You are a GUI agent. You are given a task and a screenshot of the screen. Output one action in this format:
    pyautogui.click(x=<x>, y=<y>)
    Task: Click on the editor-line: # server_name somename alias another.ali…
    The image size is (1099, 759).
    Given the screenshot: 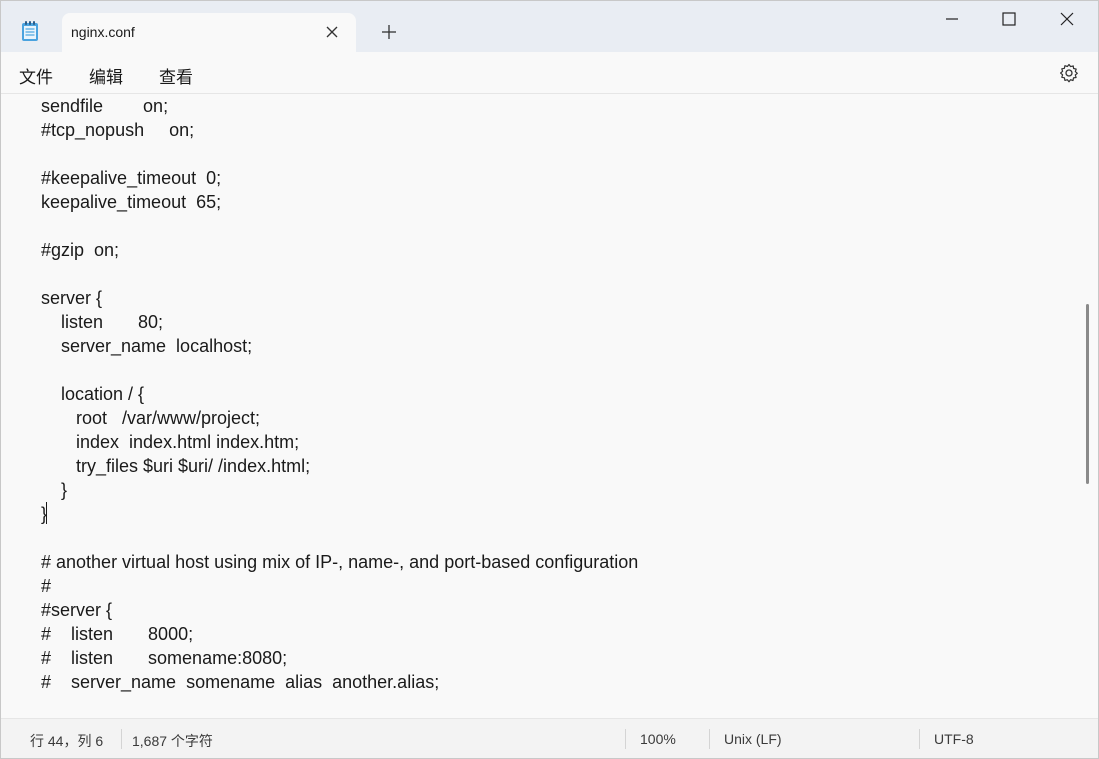 What is the action you would take?
    pyautogui.click(x=240, y=682)
    